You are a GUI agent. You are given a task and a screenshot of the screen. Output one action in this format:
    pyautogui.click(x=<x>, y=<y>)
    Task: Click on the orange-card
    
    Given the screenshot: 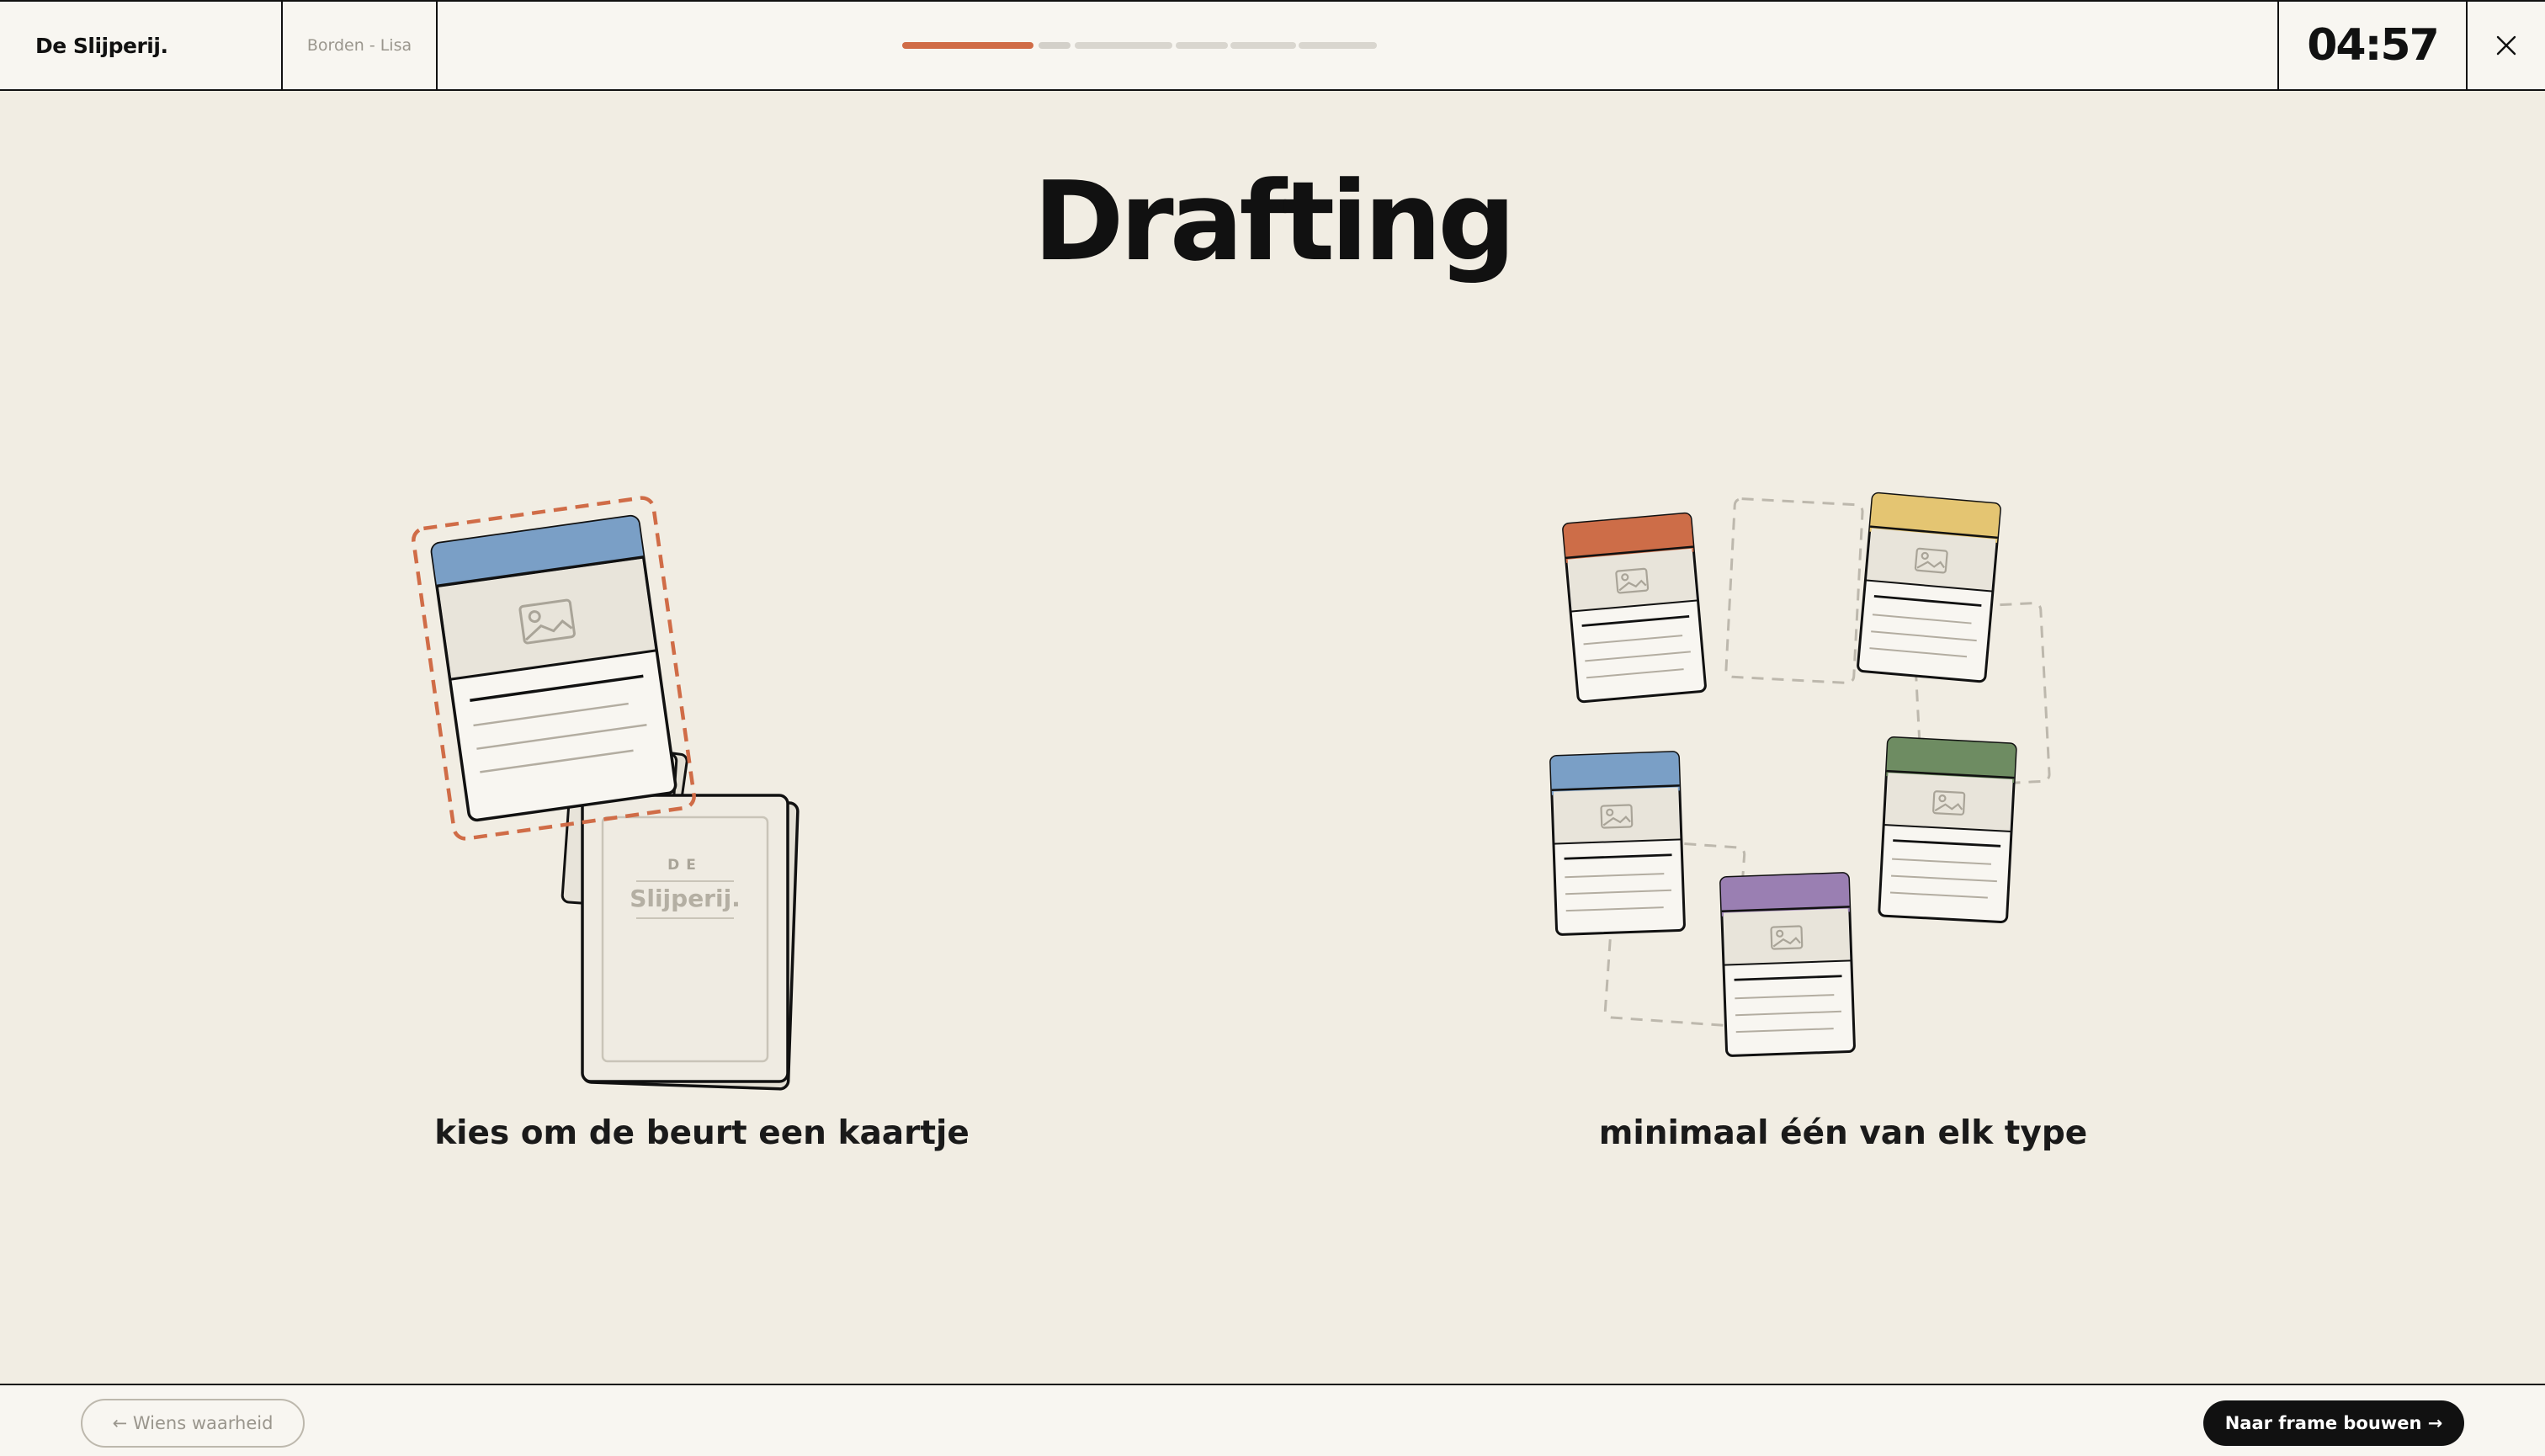 What is the action you would take?
    pyautogui.click(x=1634, y=608)
    